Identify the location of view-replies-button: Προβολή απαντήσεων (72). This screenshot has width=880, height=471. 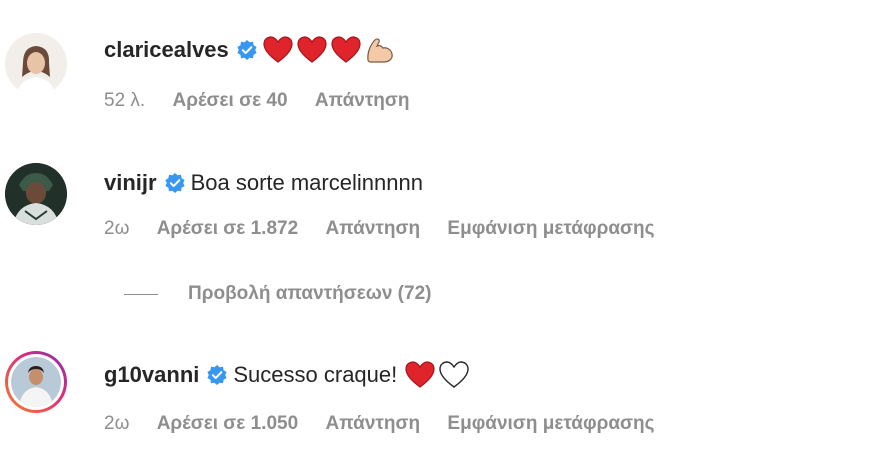
(277, 294).